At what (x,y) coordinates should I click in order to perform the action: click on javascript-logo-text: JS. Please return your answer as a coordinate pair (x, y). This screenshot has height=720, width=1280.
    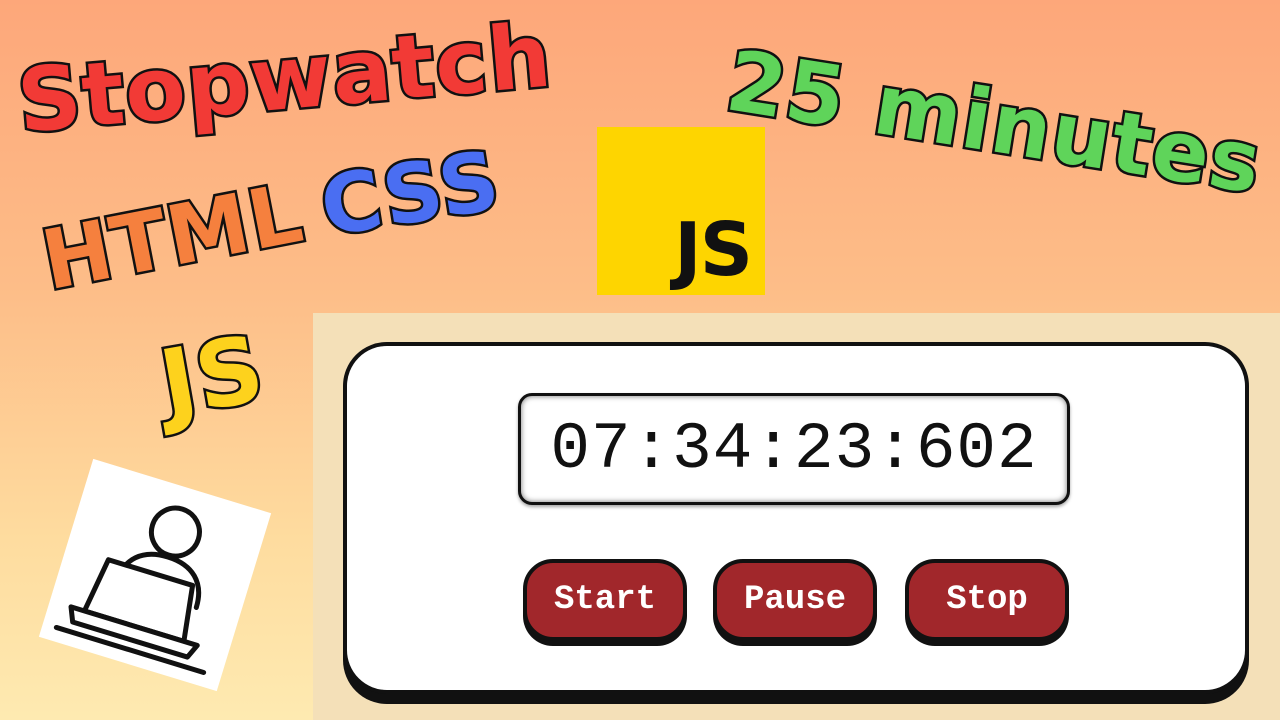
    Looking at the image, I should click on (713, 250).